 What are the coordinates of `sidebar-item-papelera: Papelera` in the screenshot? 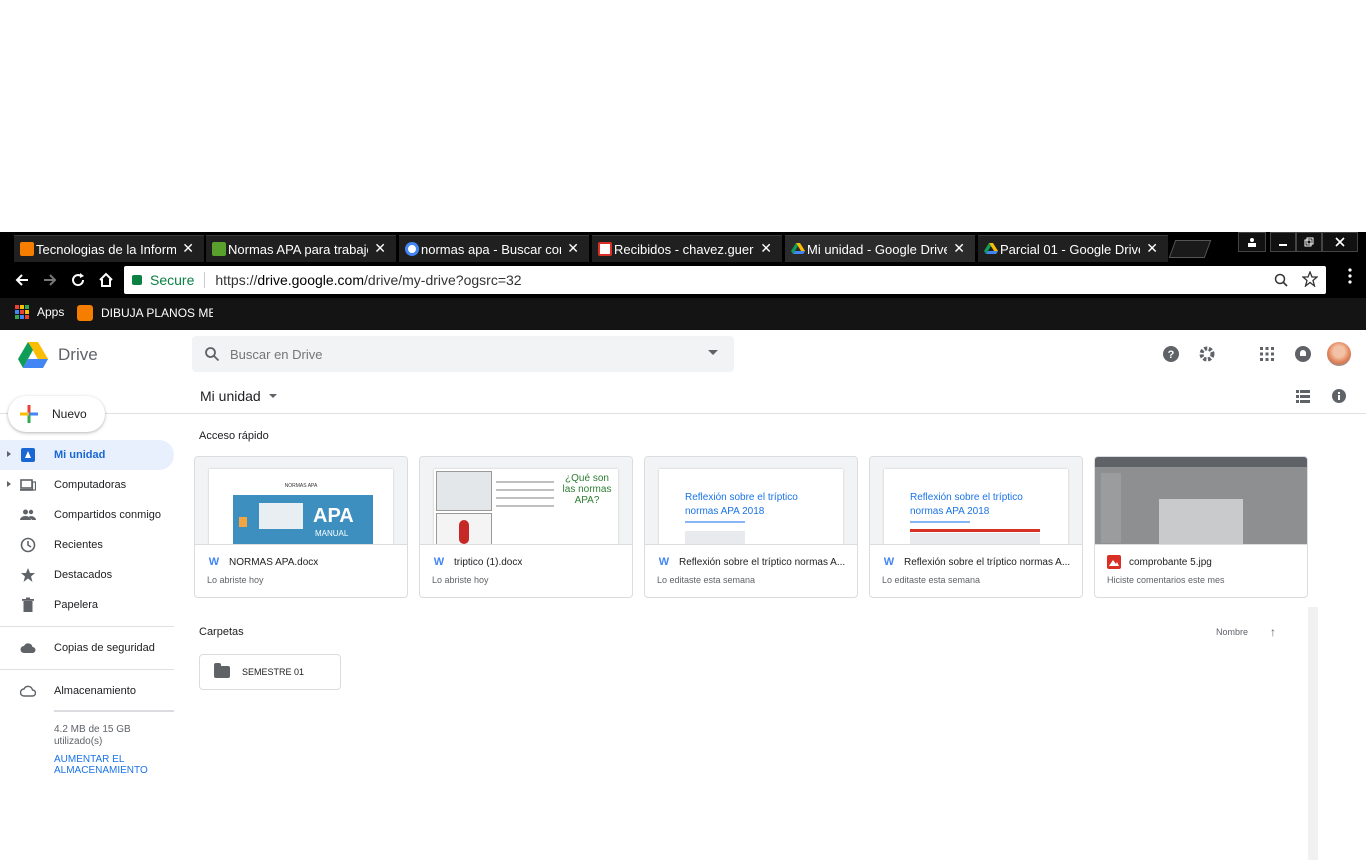 It's located at (90, 605).